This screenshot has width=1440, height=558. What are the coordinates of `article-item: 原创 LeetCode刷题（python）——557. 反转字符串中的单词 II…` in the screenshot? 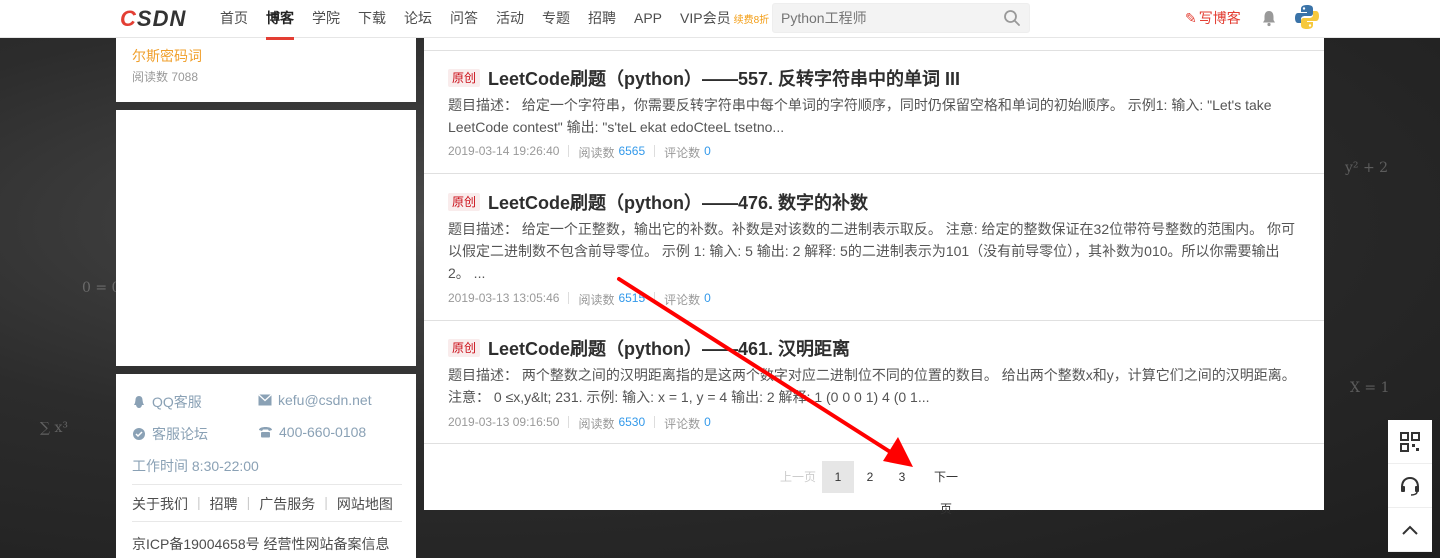 It's located at (874, 112).